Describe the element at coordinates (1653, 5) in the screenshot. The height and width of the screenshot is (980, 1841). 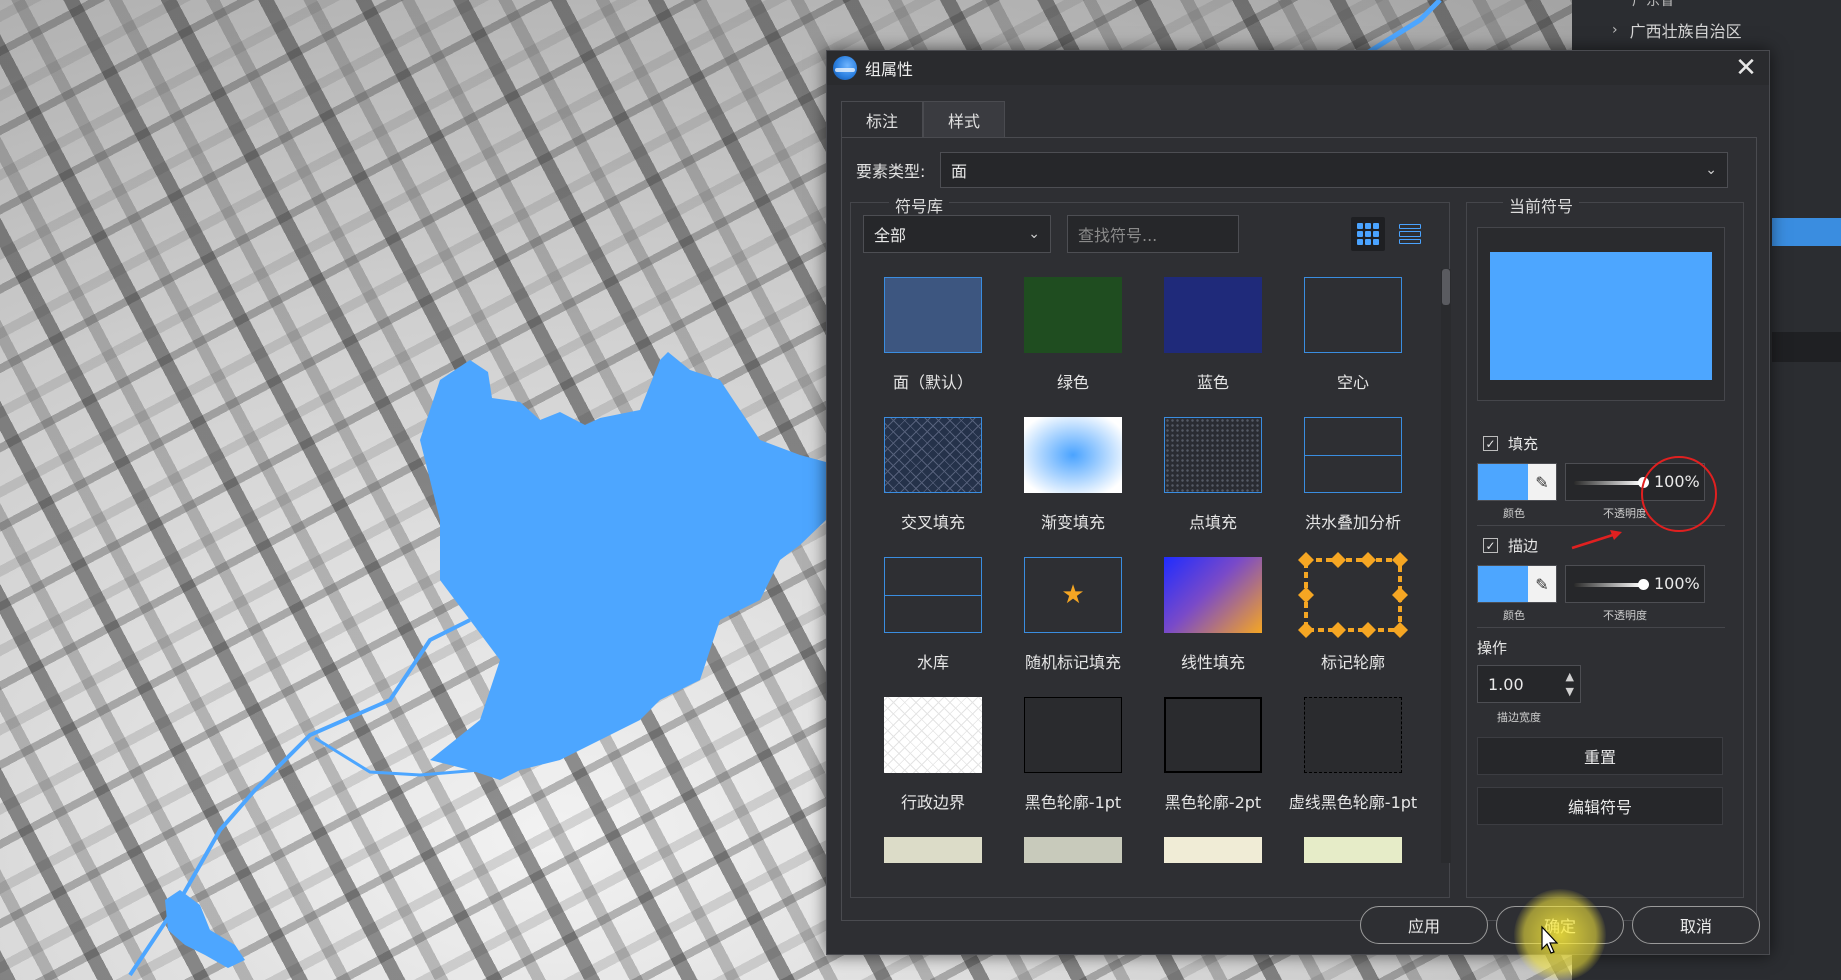
I see `tree-item-partial: 广东省` at that location.